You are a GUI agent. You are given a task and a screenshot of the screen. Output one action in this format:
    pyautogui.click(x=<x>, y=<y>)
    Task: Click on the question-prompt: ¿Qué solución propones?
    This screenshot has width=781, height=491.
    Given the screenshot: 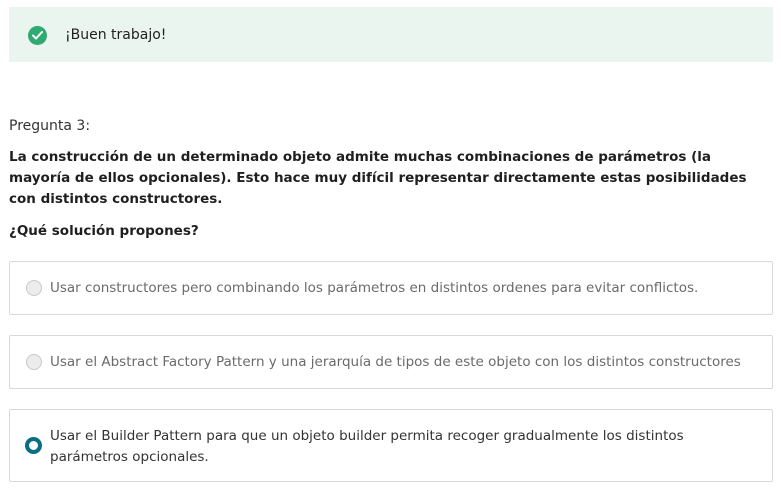 What is the action you would take?
    pyautogui.click(x=104, y=231)
    